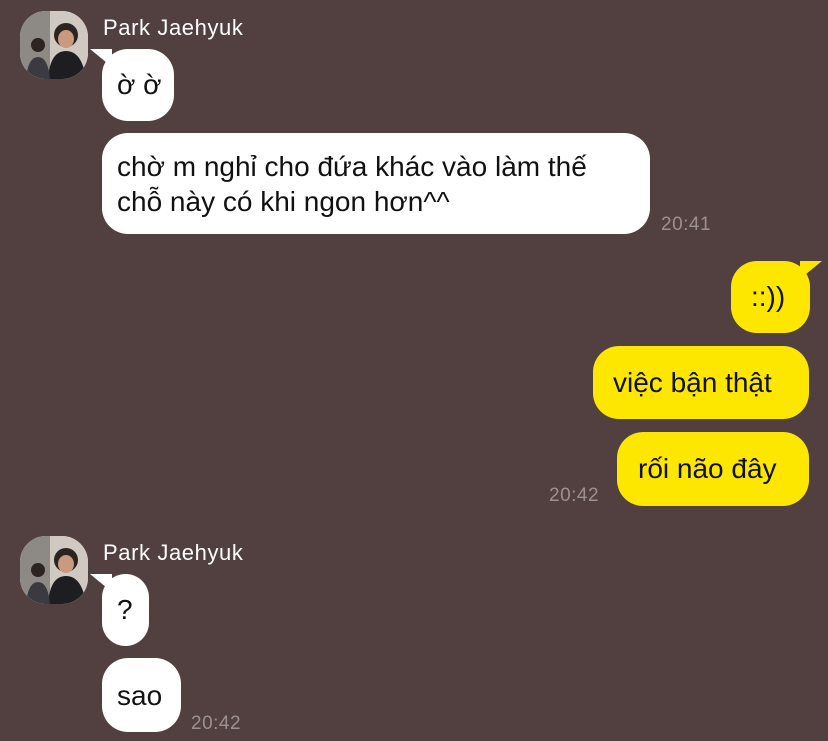 The width and height of the screenshot is (828, 741). What do you see at coordinates (692, 382) in the screenshot?
I see `message-text: việc bận thật` at bounding box center [692, 382].